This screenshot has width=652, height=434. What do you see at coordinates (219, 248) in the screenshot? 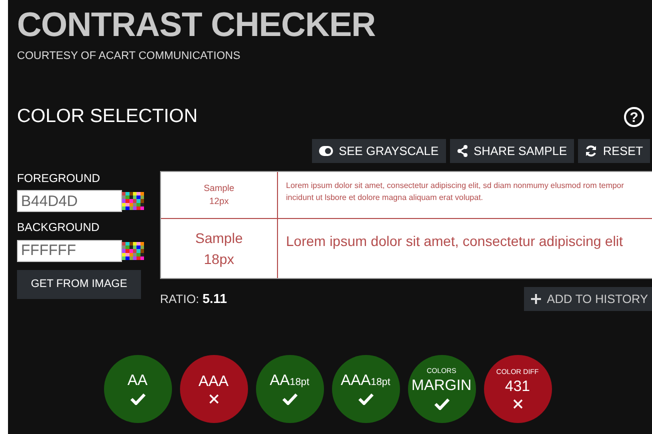
I see `sample-size-label: Sample 18px` at bounding box center [219, 248].